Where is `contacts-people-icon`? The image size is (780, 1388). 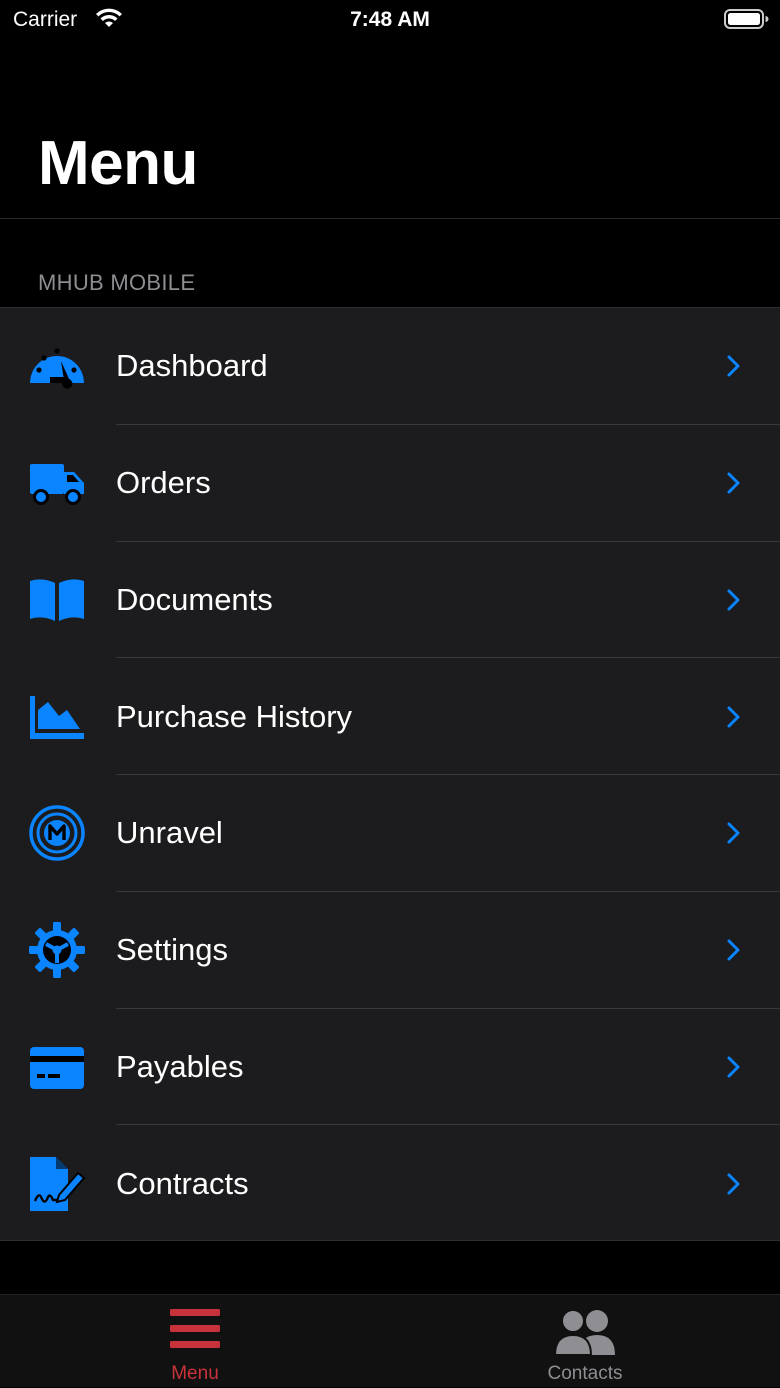
contacts-people-icon is located at coordinates (584, 1332).